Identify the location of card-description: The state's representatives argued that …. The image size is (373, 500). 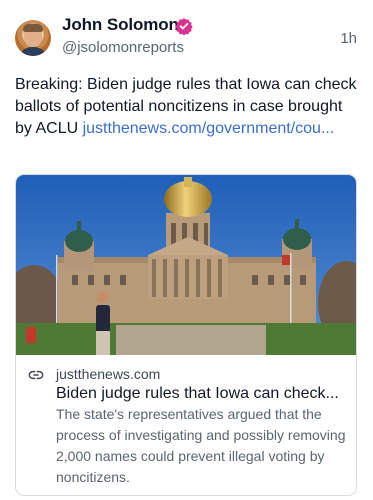
(201, 445).